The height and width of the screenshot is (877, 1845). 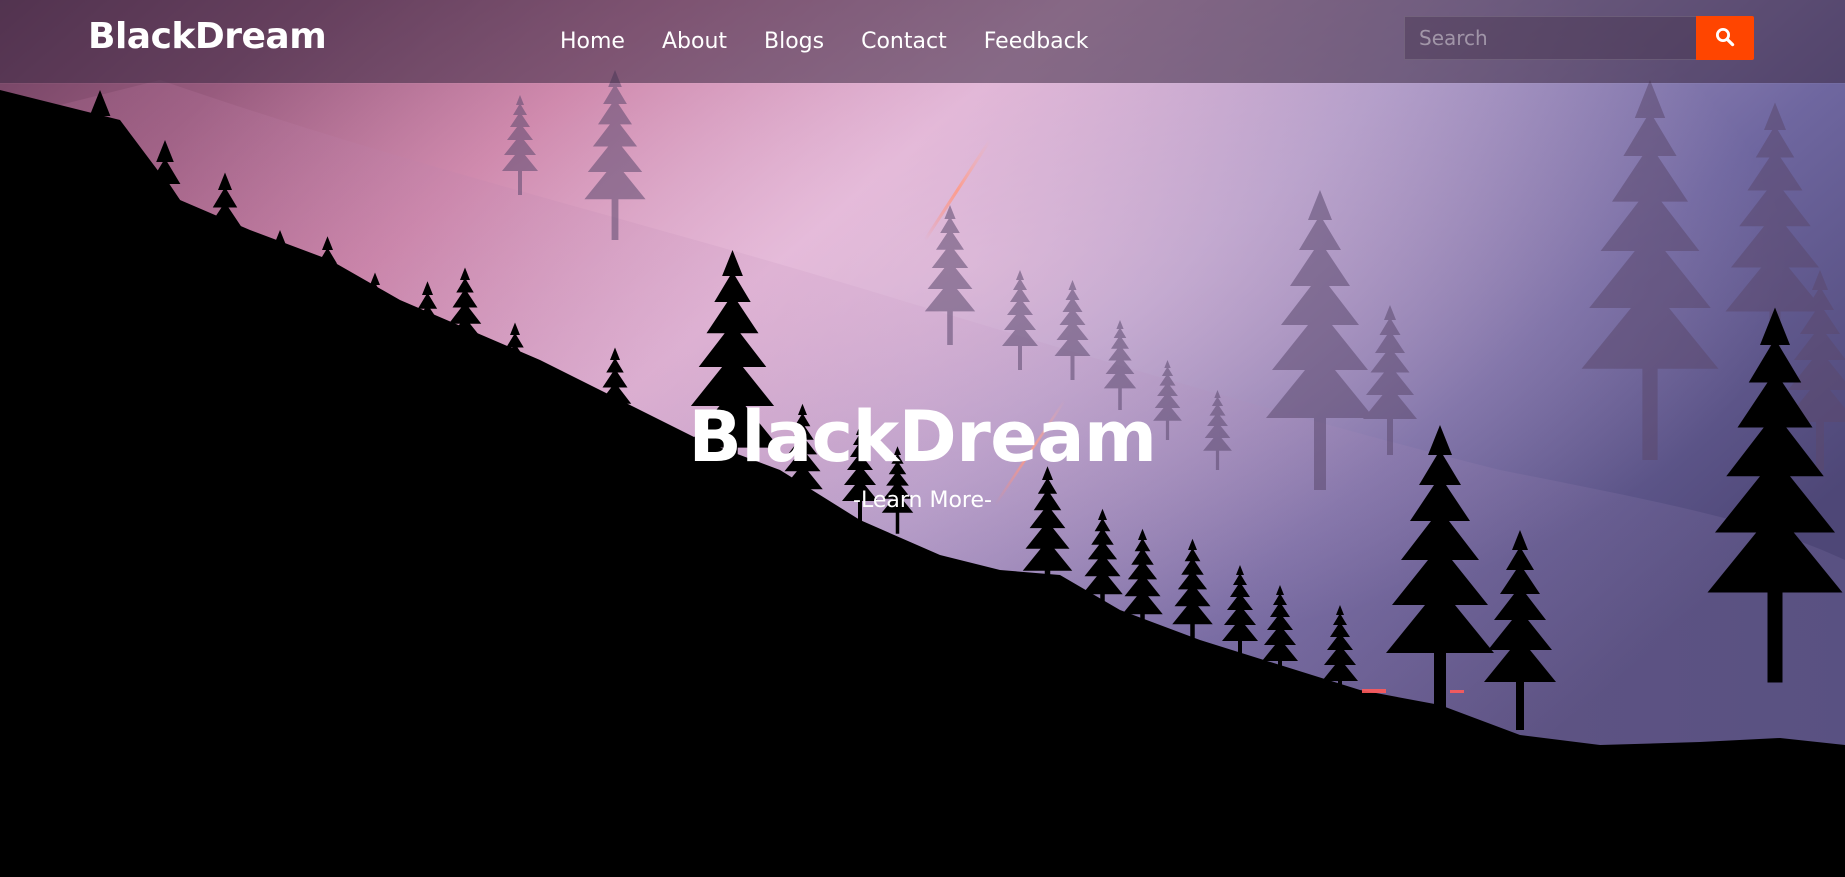 I want to click on search-form, so click(x=1579, y=38).